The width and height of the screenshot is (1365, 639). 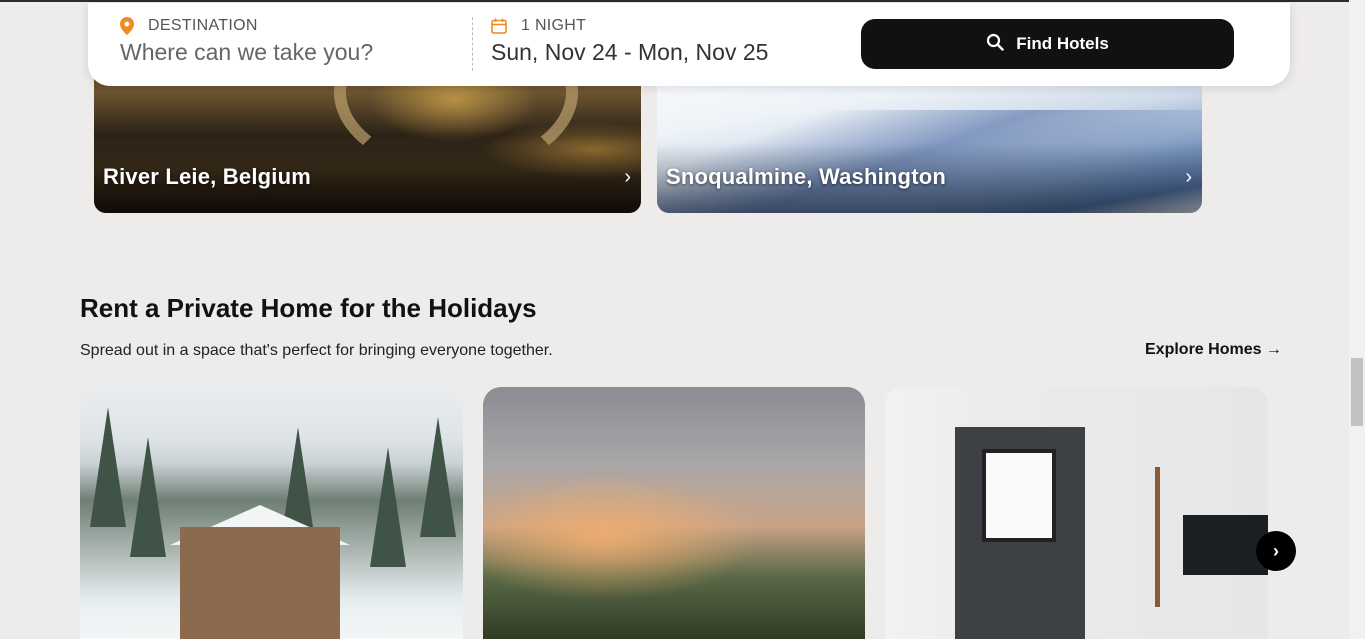 What do you see at coordinates (499, 26) in the screenshot?
I see `calendar-icon` at bounding box center [499, 26].